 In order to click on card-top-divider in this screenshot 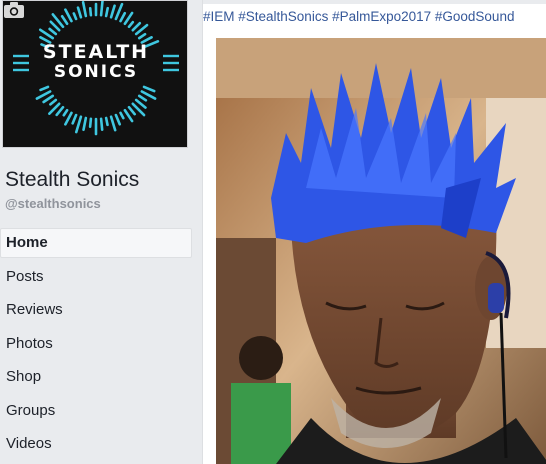, I will do `click(374, 2)`.